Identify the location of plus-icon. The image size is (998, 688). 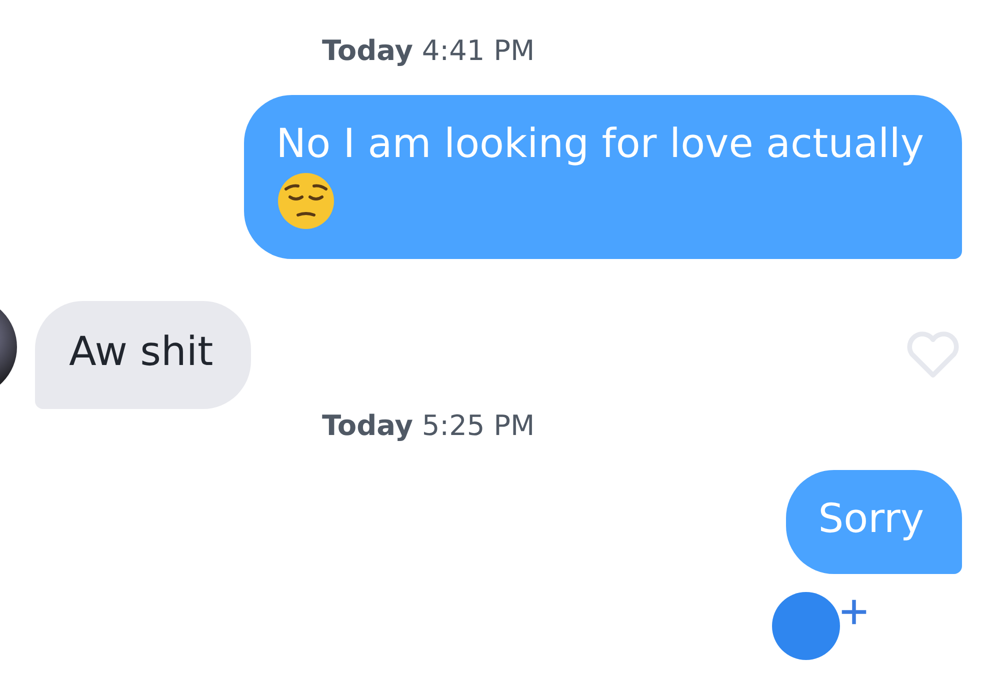
(854, 612).